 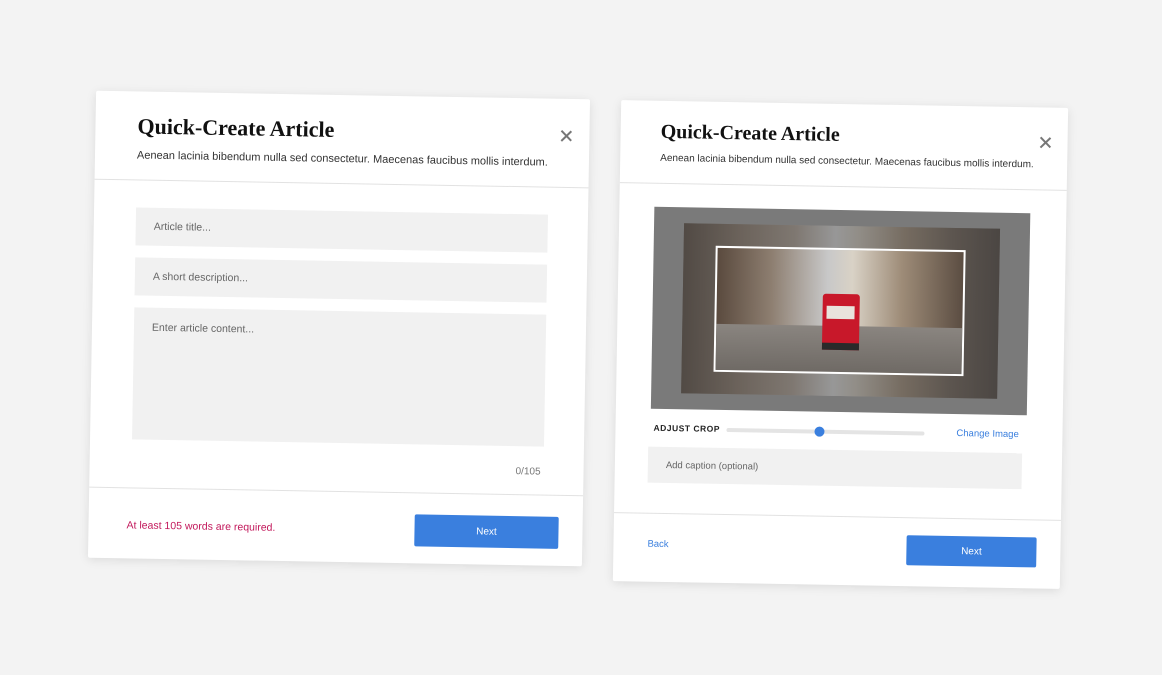 What do you see at coordinates (687, 428) in the screenshot?
I see `adjust-crop-label: ADJUST CROP` at bounding box center [687, 428].